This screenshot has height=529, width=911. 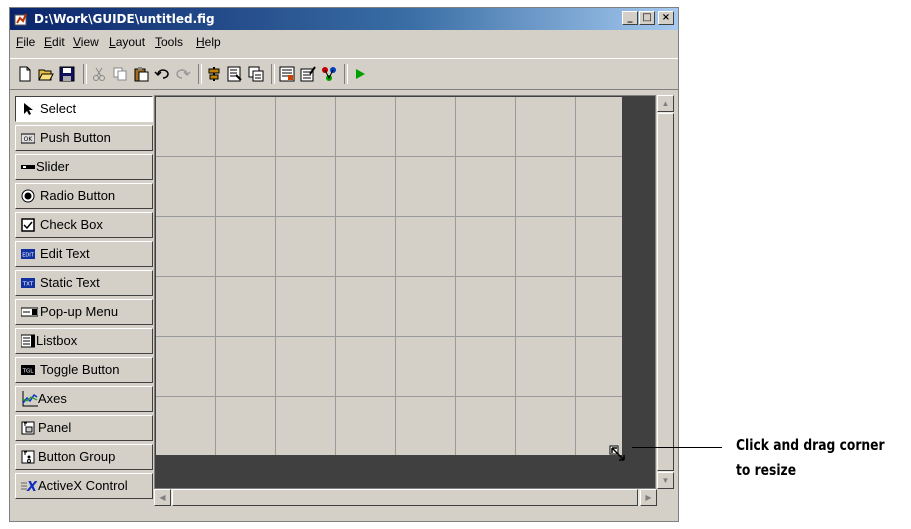 I want to click on menu-file: File, so click(x=25, y=42).